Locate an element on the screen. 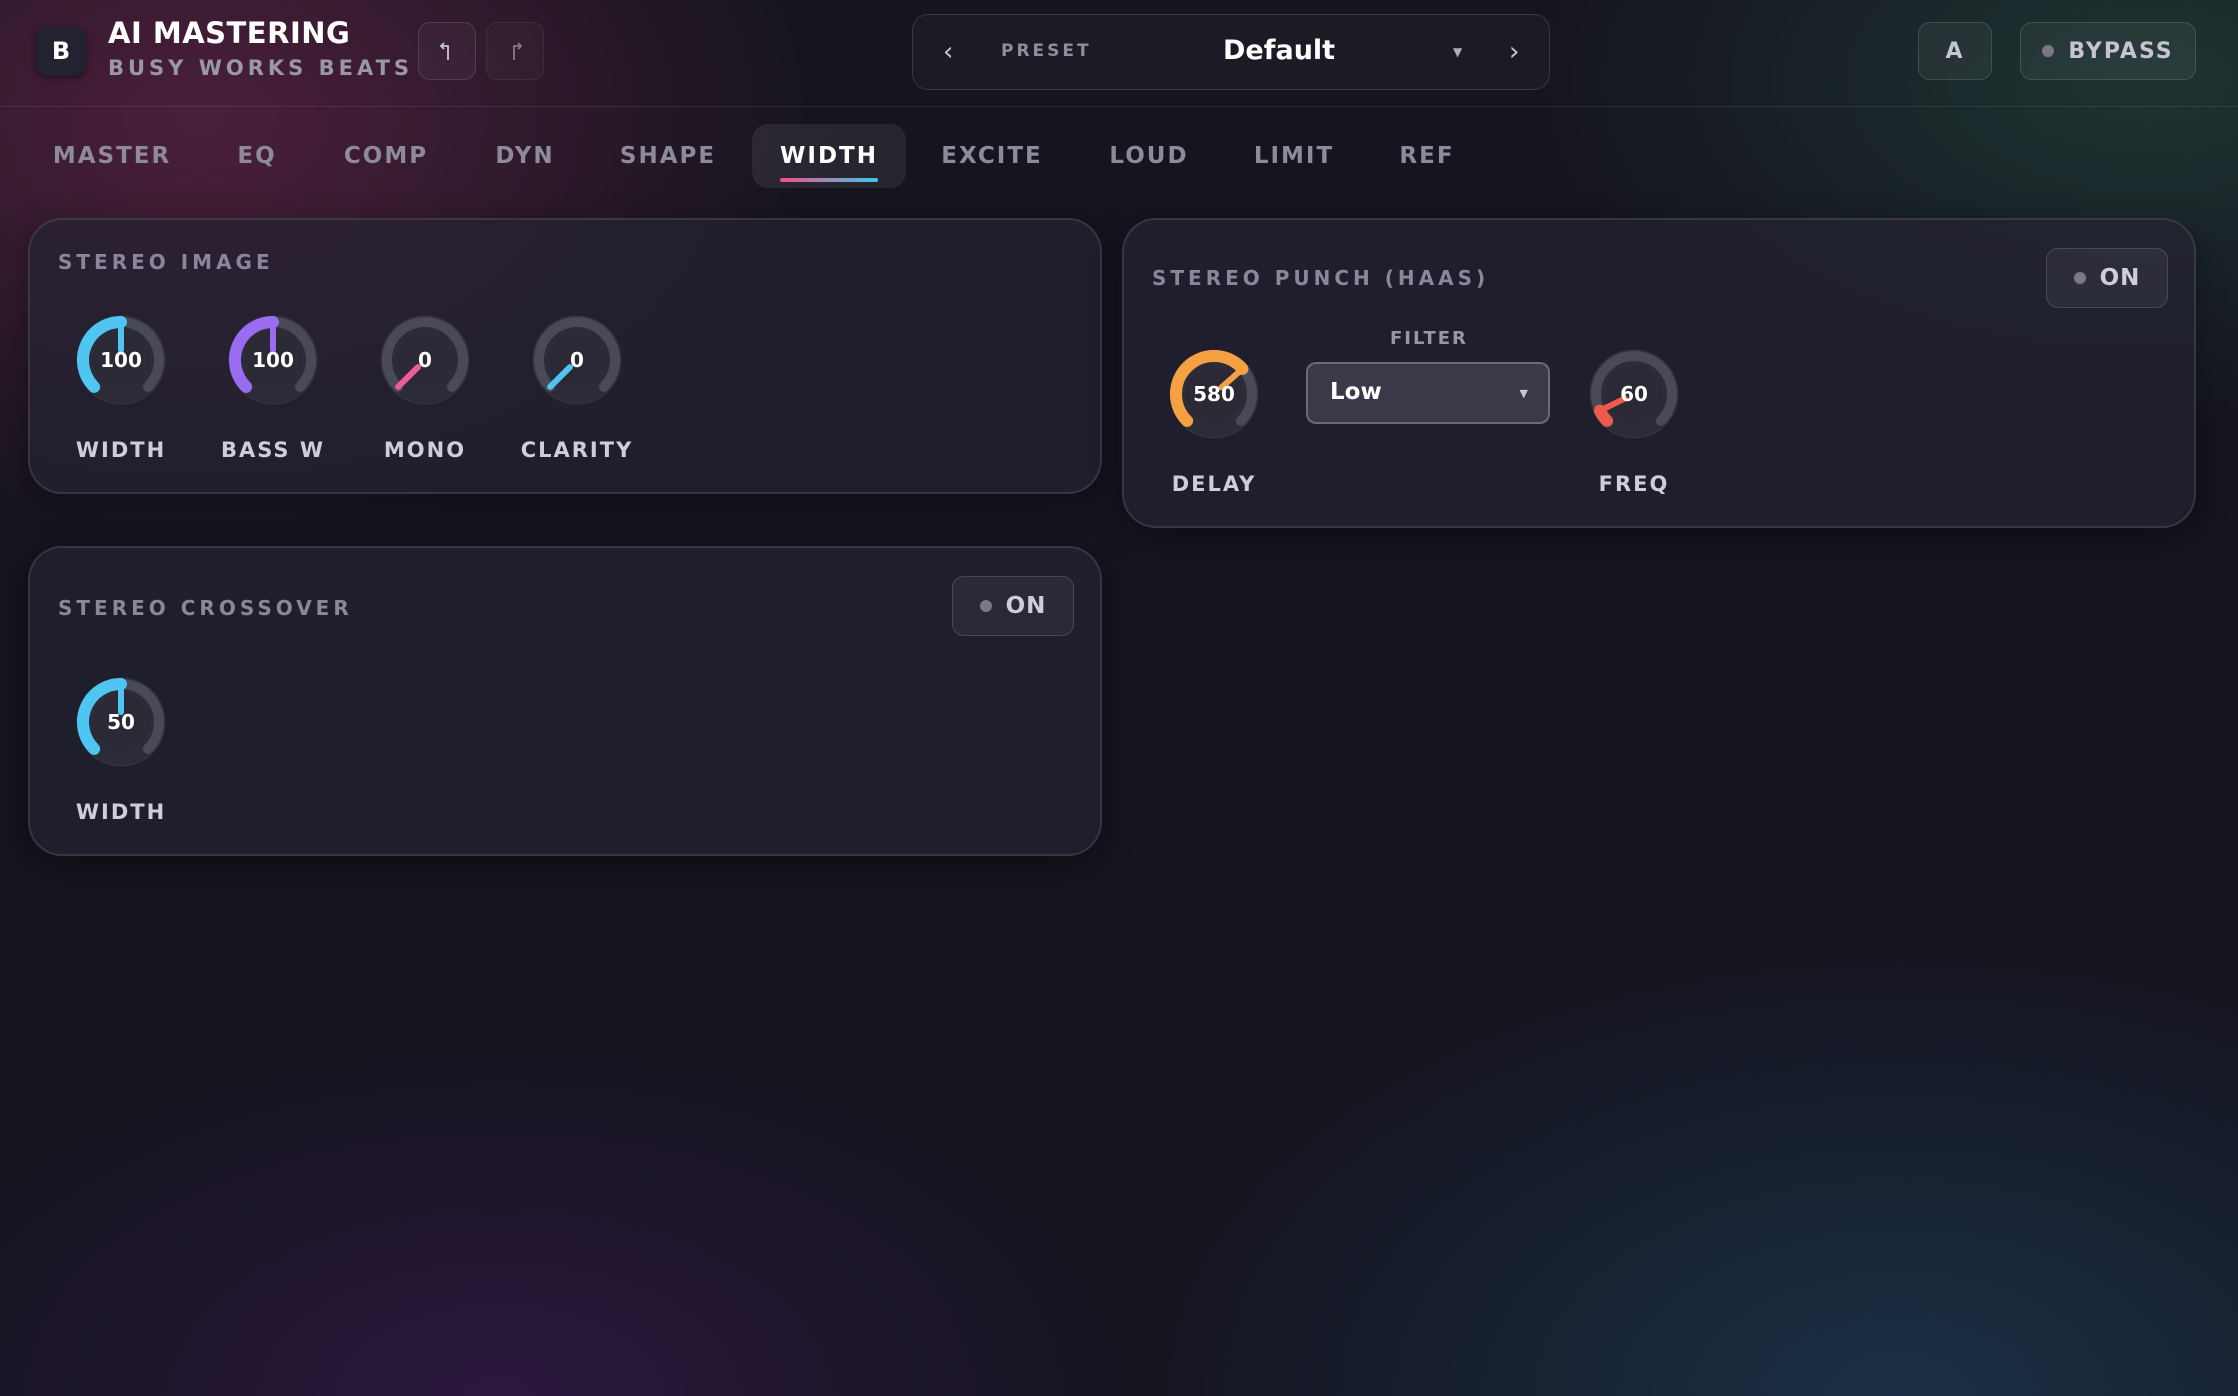  tab-label: LOUD is located at coordinates (1149, 156).